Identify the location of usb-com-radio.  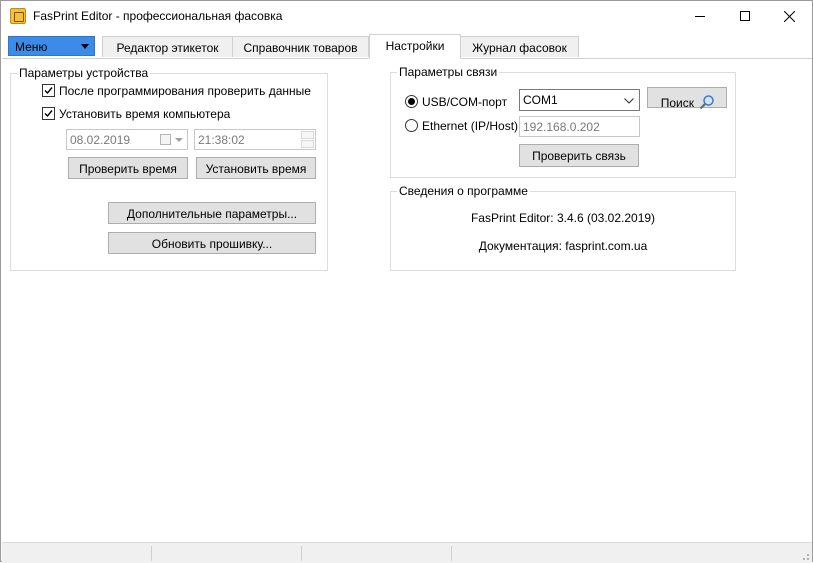
(411, 101).